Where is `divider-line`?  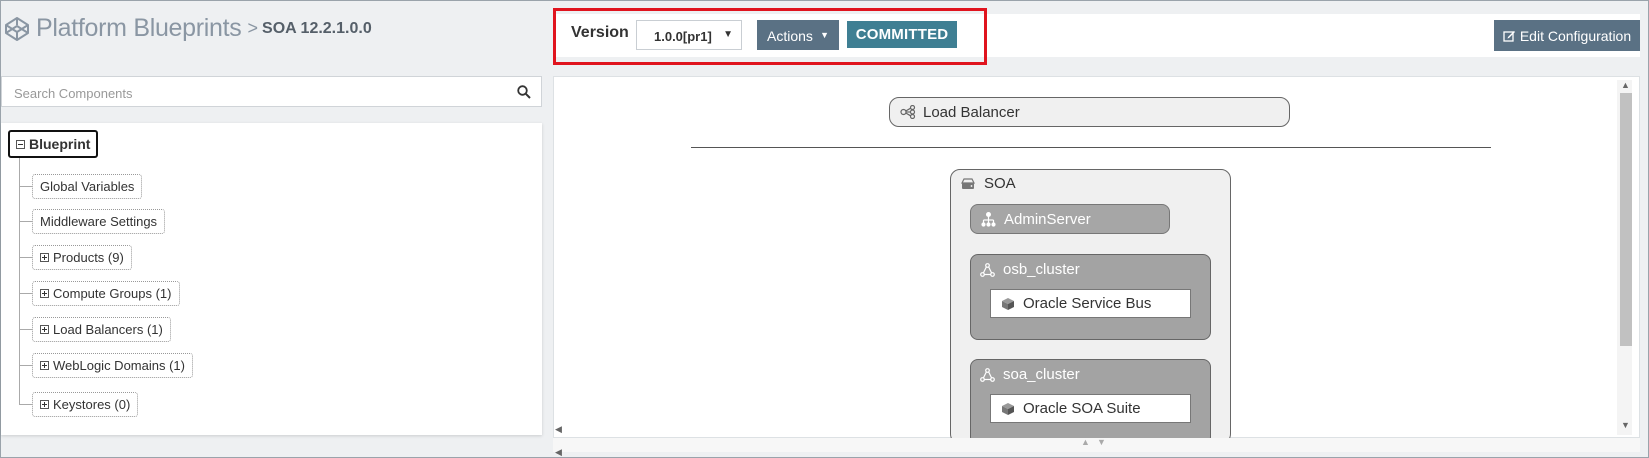 divider-line is located at coordinates (1091, 147).